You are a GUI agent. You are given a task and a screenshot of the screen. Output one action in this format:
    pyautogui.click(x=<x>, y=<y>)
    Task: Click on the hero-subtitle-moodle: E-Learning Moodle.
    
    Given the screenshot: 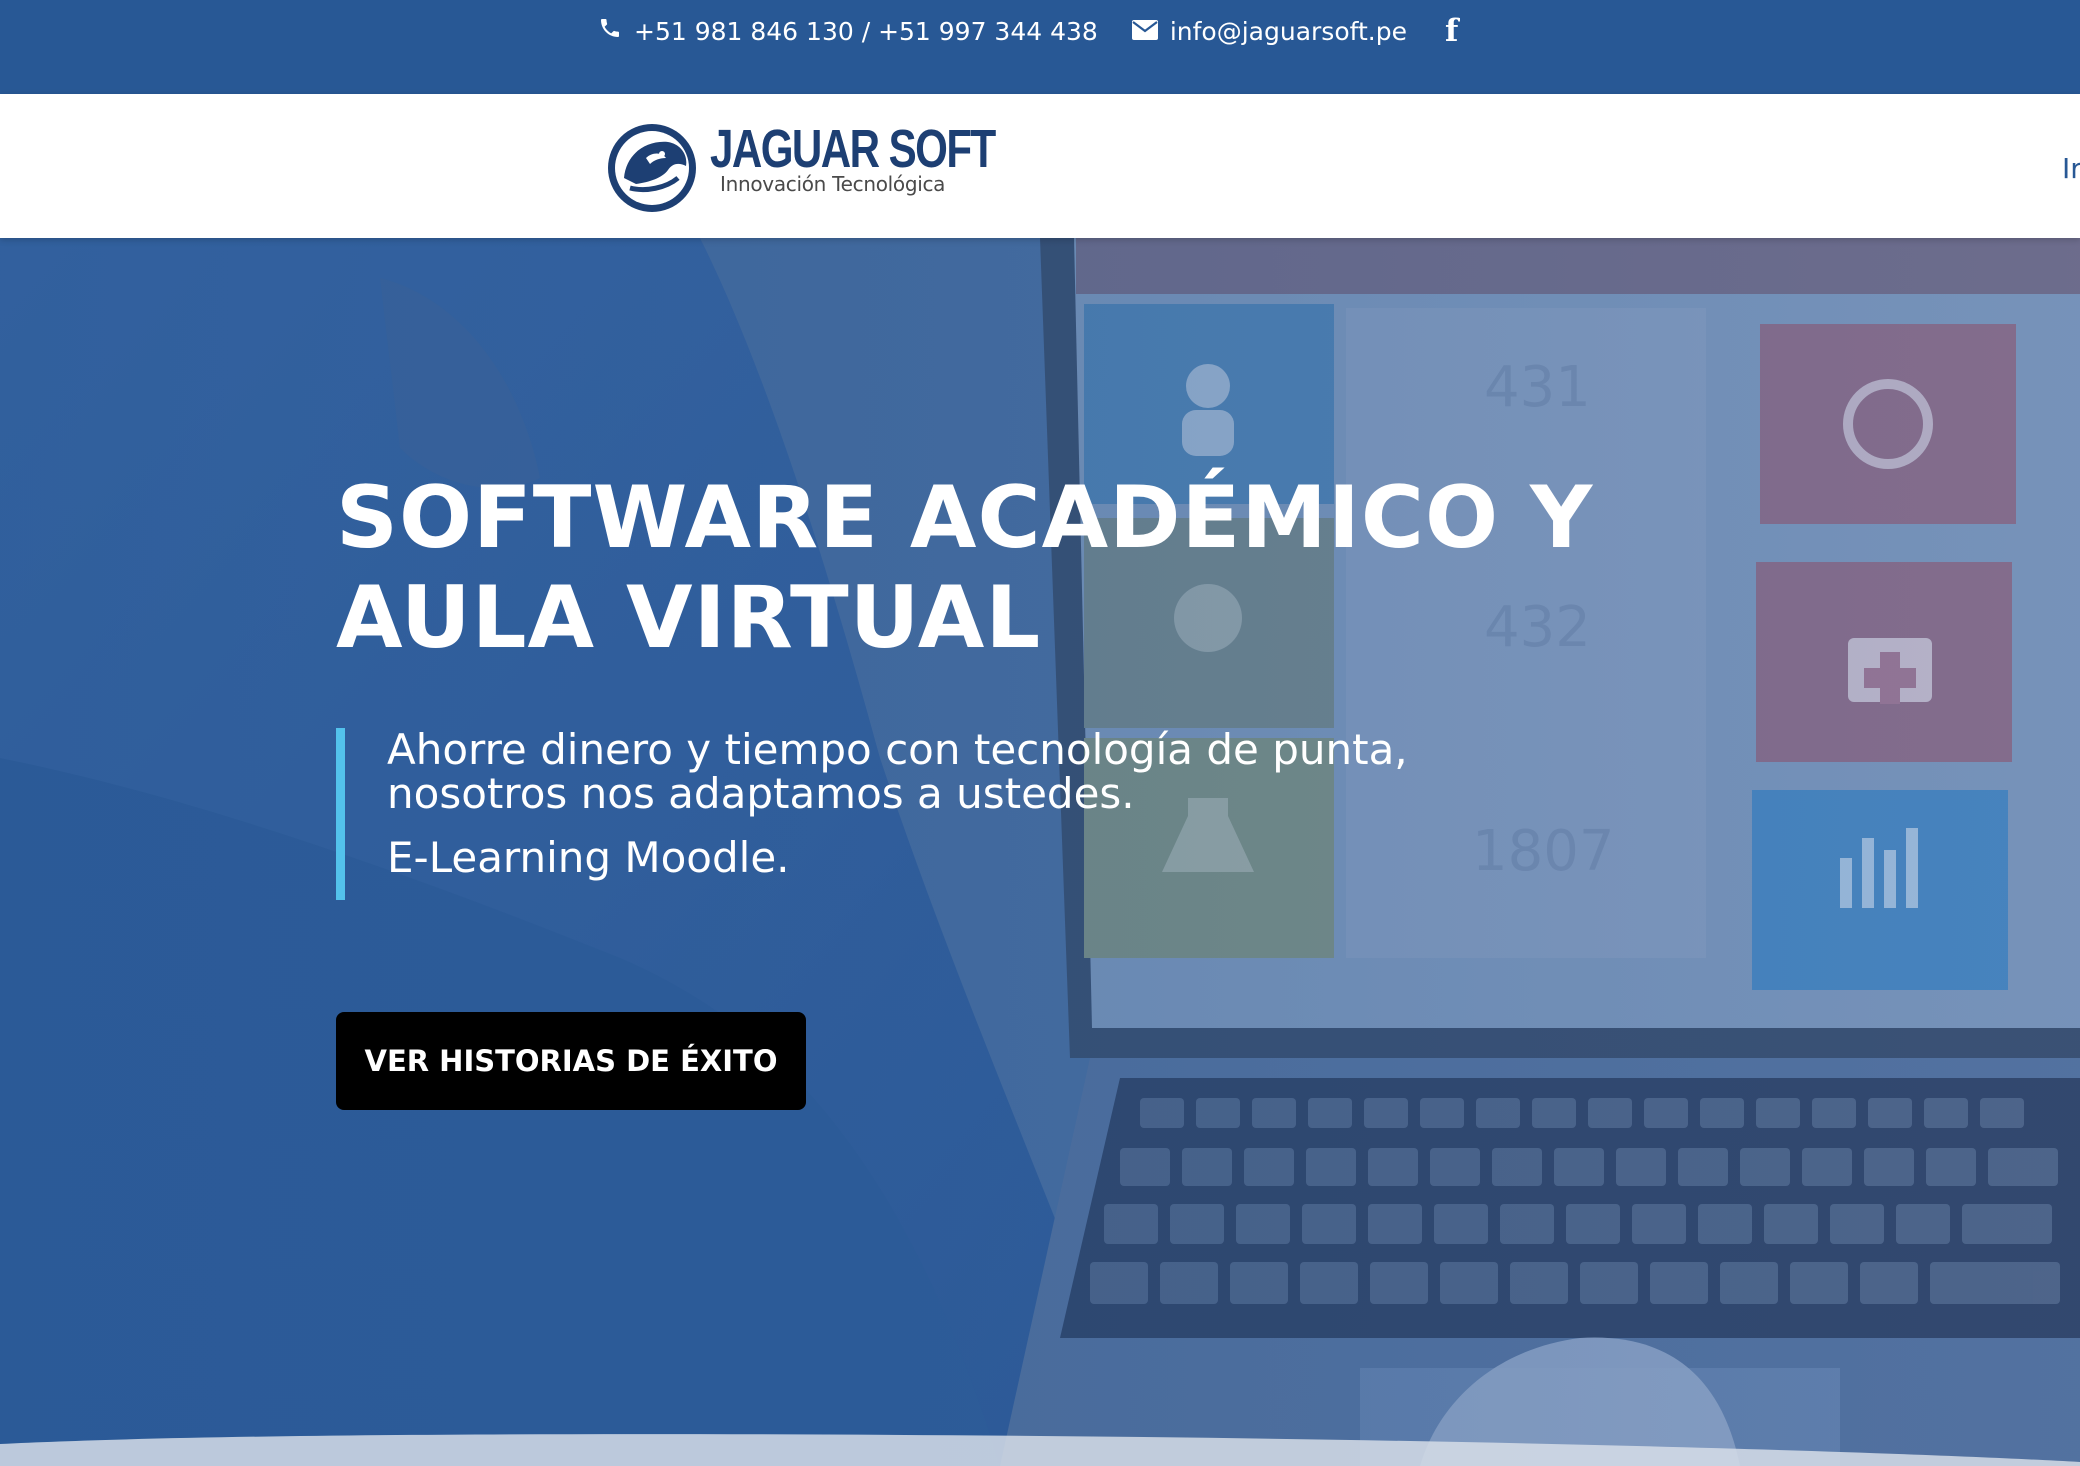 What is the action you would take?
    pyautogui.click(x=588, y=857)
    